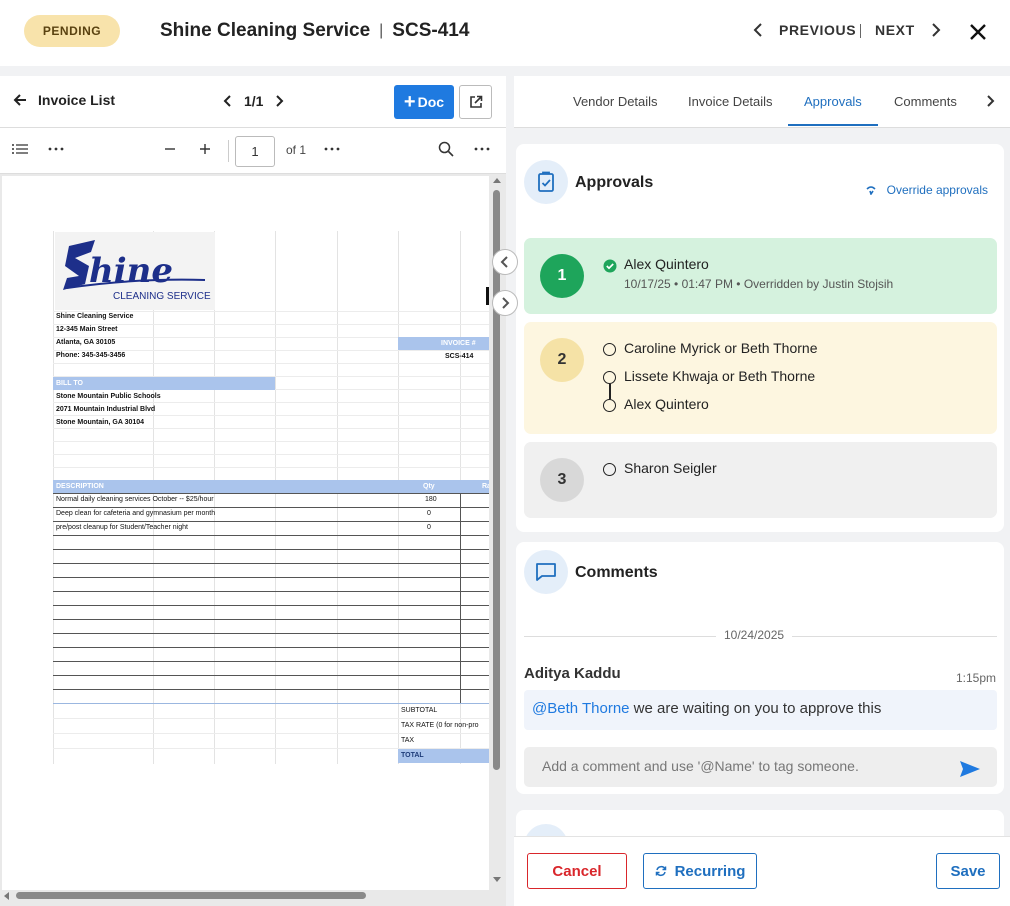 The width and height of the screenshot is (1010, 906). What do you see at coordinates (458, 343) in the screenshot?
I see `doc-invoice-label: INVOICE #` at bounding box center [458, 343].